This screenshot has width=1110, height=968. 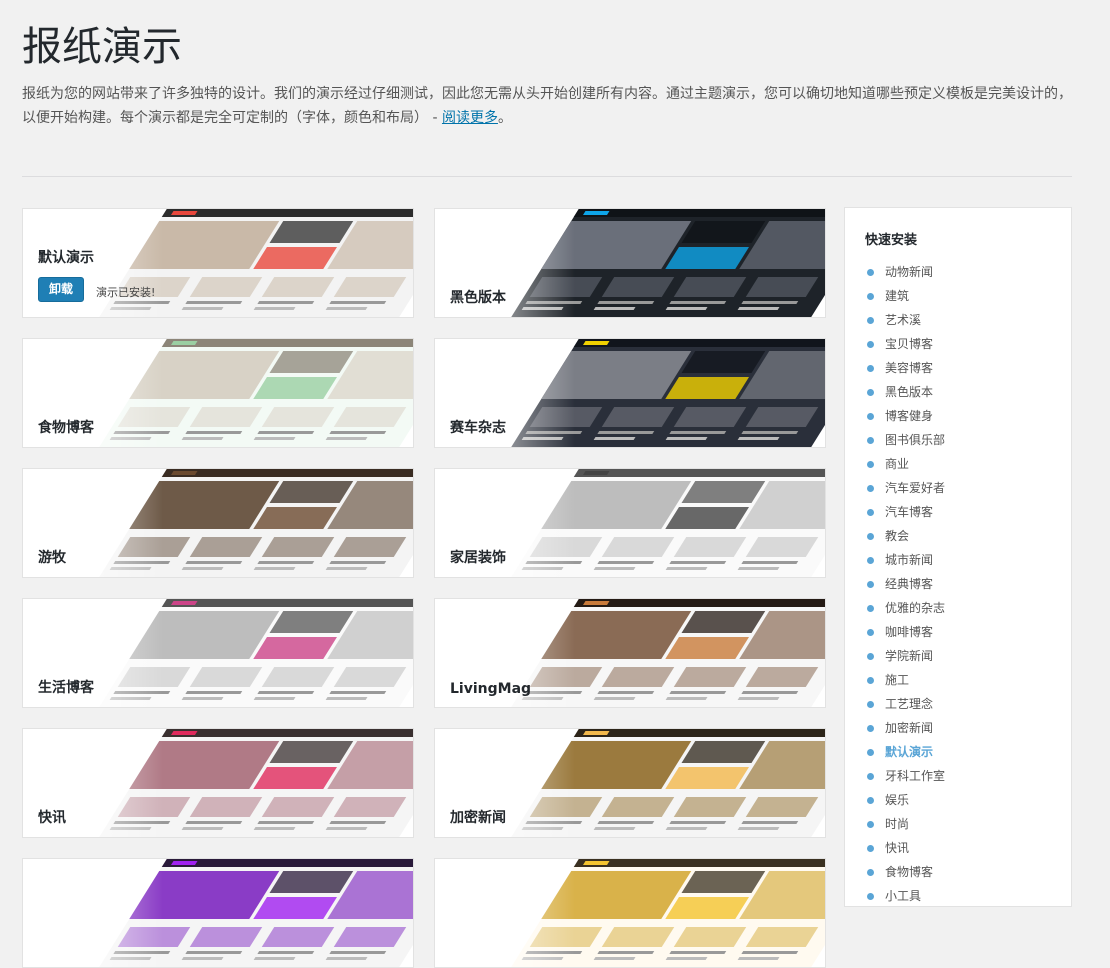 What do you see at coordinates (66, 688) in the screenshot?
I see `demo-name: 生活博客` at bounding box center [66, 688].